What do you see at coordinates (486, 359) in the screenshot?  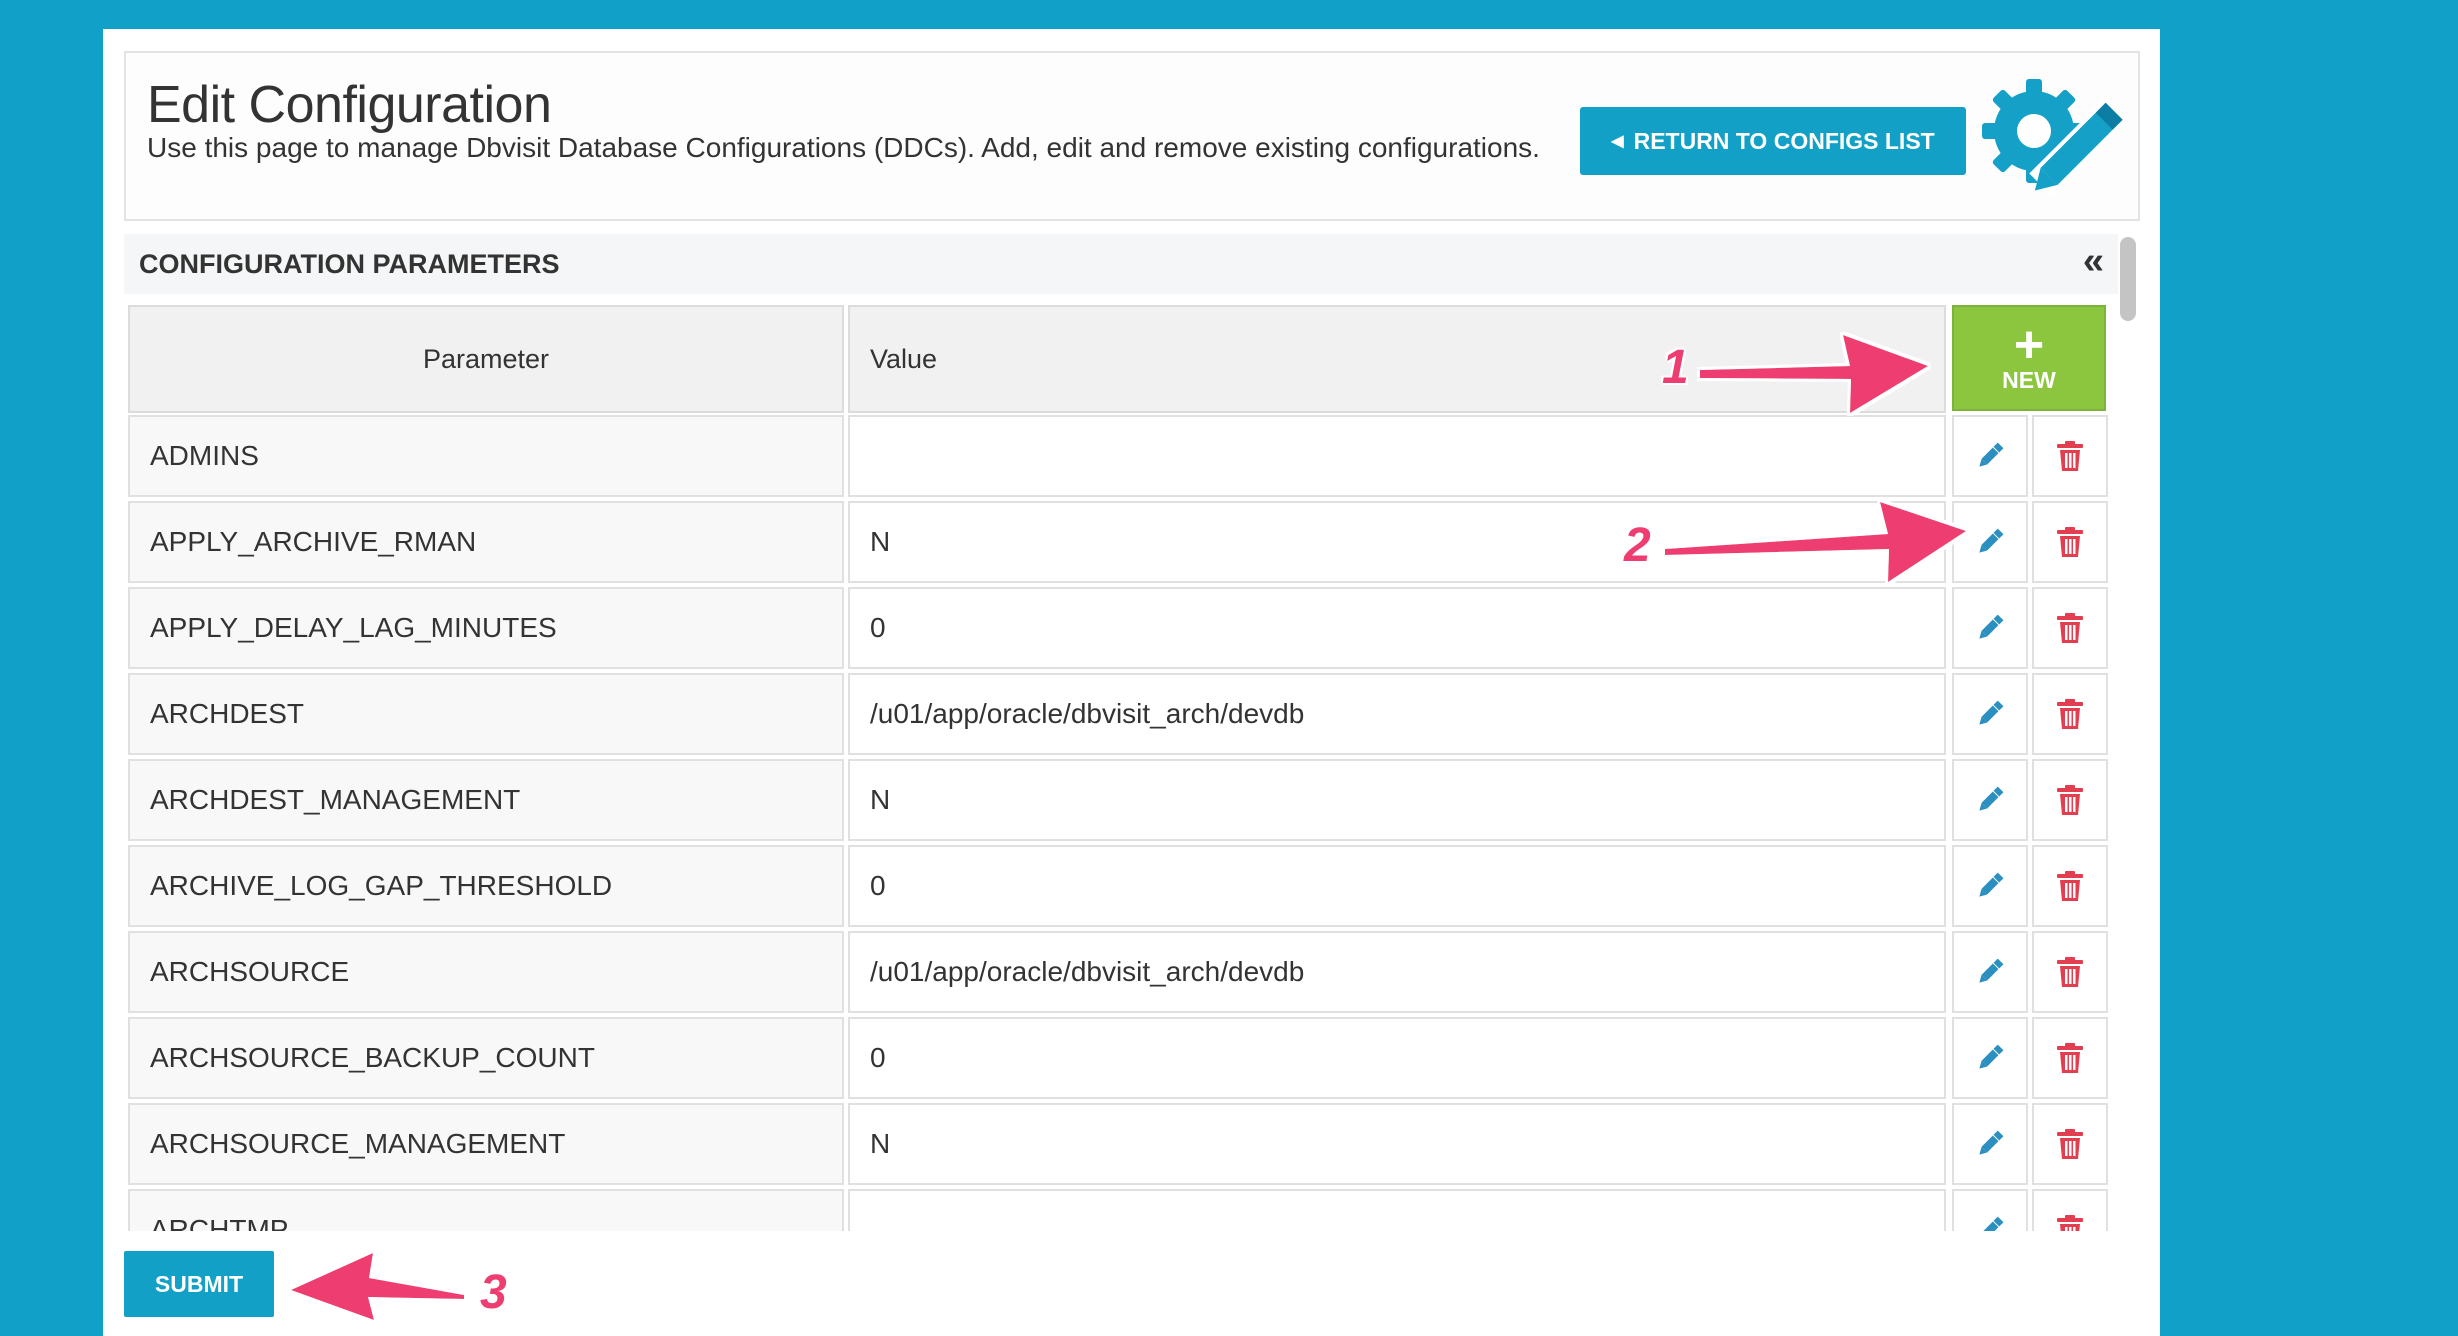 I see `column-header-parameter: Parameter` at bounding box center [486, 359].